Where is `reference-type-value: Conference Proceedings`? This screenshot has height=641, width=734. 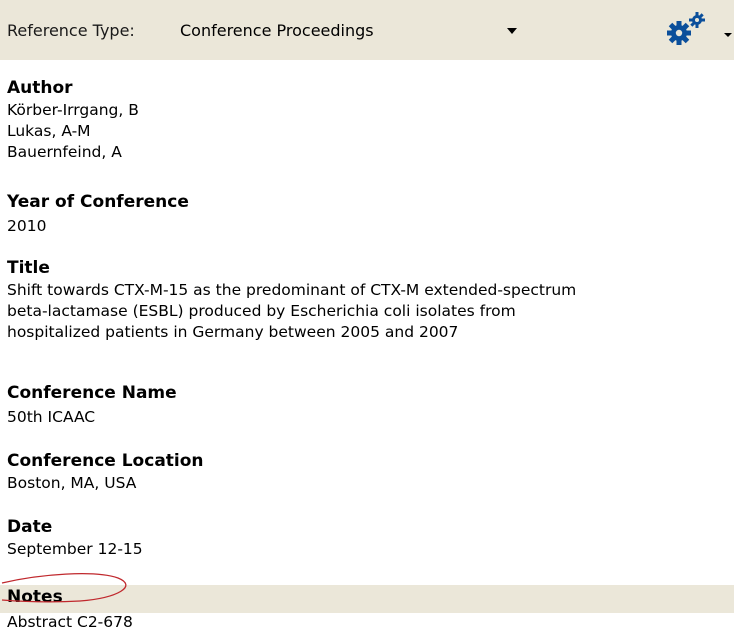 reference-type-value: Conference Proceedings is located at coordinates (277, 30).